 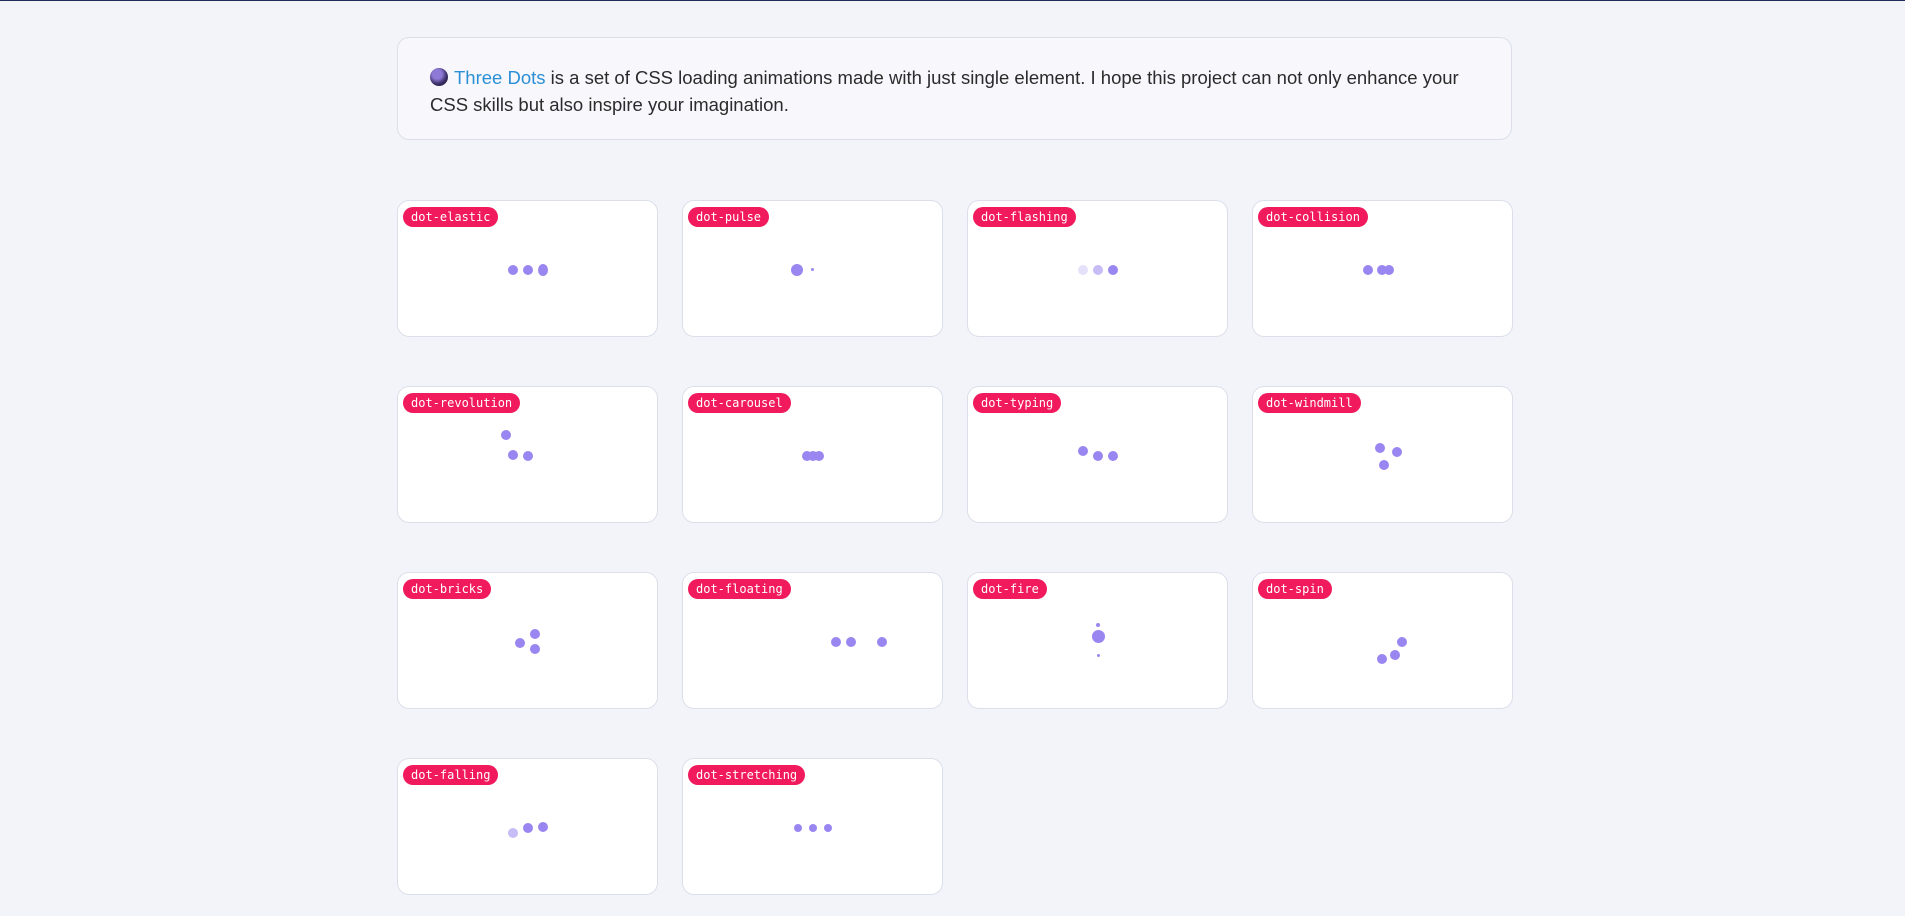 What do you see at coordinates (1313, 217) in the screenshot?
I see `card-label: dot-collision` at bounding box center [1313, 217].